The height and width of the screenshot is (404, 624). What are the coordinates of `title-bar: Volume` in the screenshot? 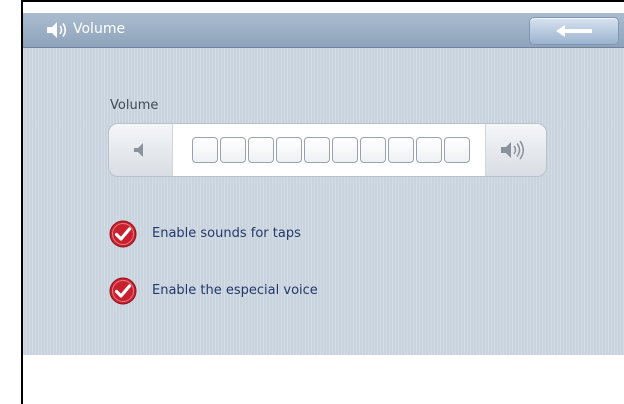 It's located at (323, 30).